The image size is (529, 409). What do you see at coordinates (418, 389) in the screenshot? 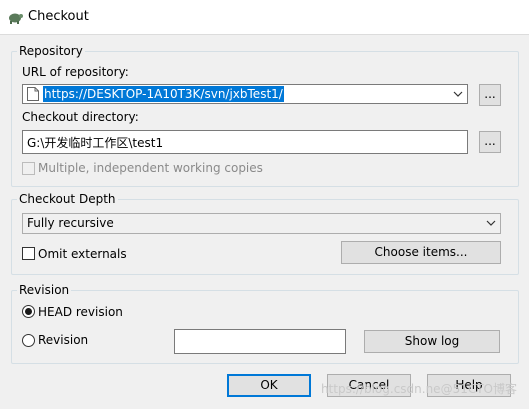
I see `watermark-text: https://blog.csdn.ne@51CTO博客` at bounding box center [418, 389].